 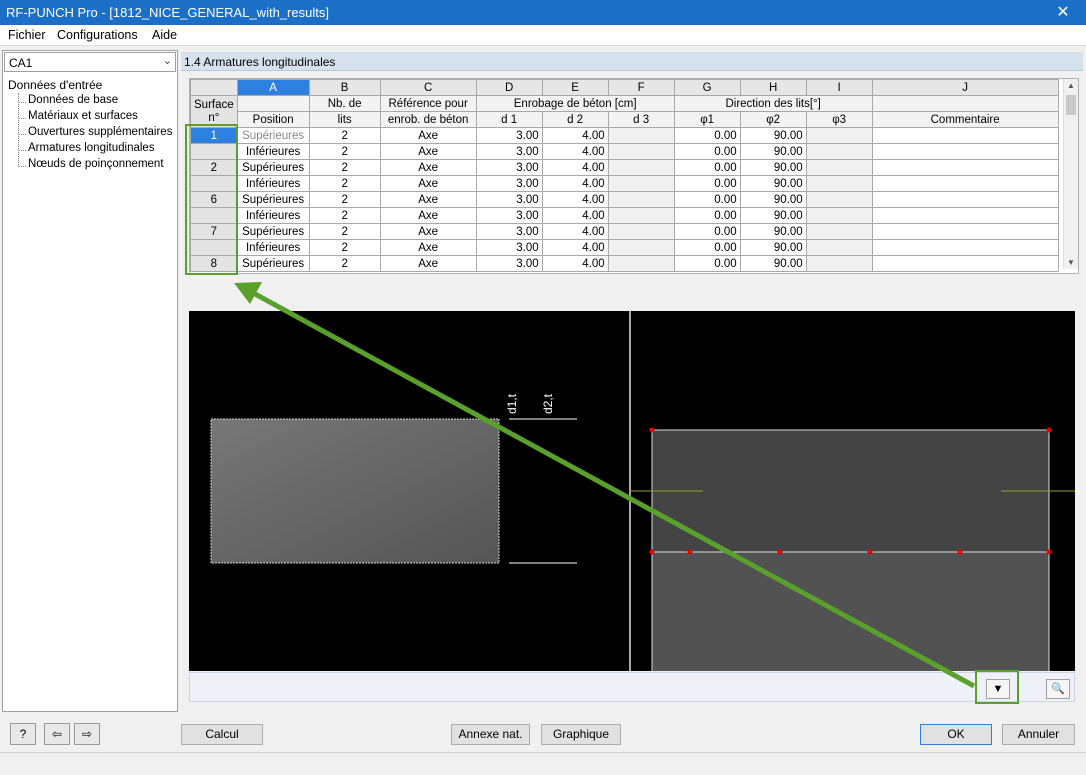 I want to click on scroll-thumb, so click(x=1071, y=105).